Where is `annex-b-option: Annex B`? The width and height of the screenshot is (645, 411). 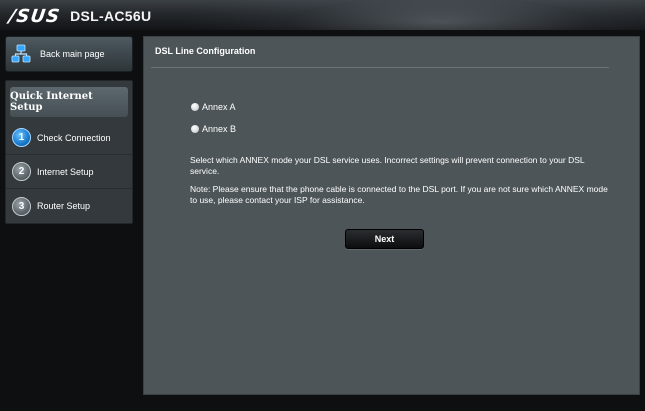
annex-b-option: Annex B is located at coordinates (213, 129).